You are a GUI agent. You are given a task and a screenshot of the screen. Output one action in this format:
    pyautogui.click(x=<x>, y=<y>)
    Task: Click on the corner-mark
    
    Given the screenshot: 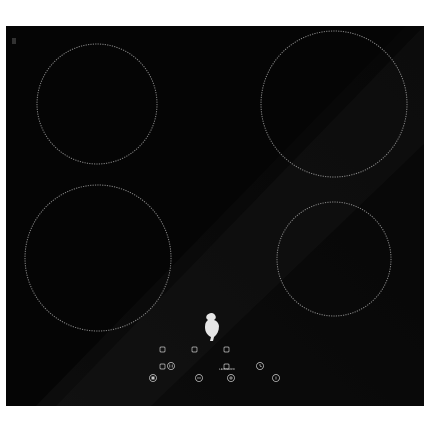 What is the action you would take?
    pyautogui.click(x=14, y=41)
    